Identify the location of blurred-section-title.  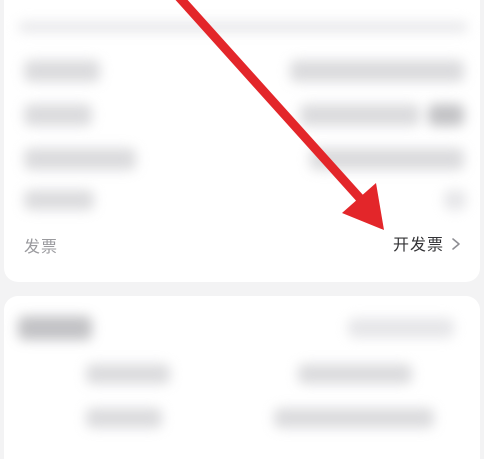
(55, 328).